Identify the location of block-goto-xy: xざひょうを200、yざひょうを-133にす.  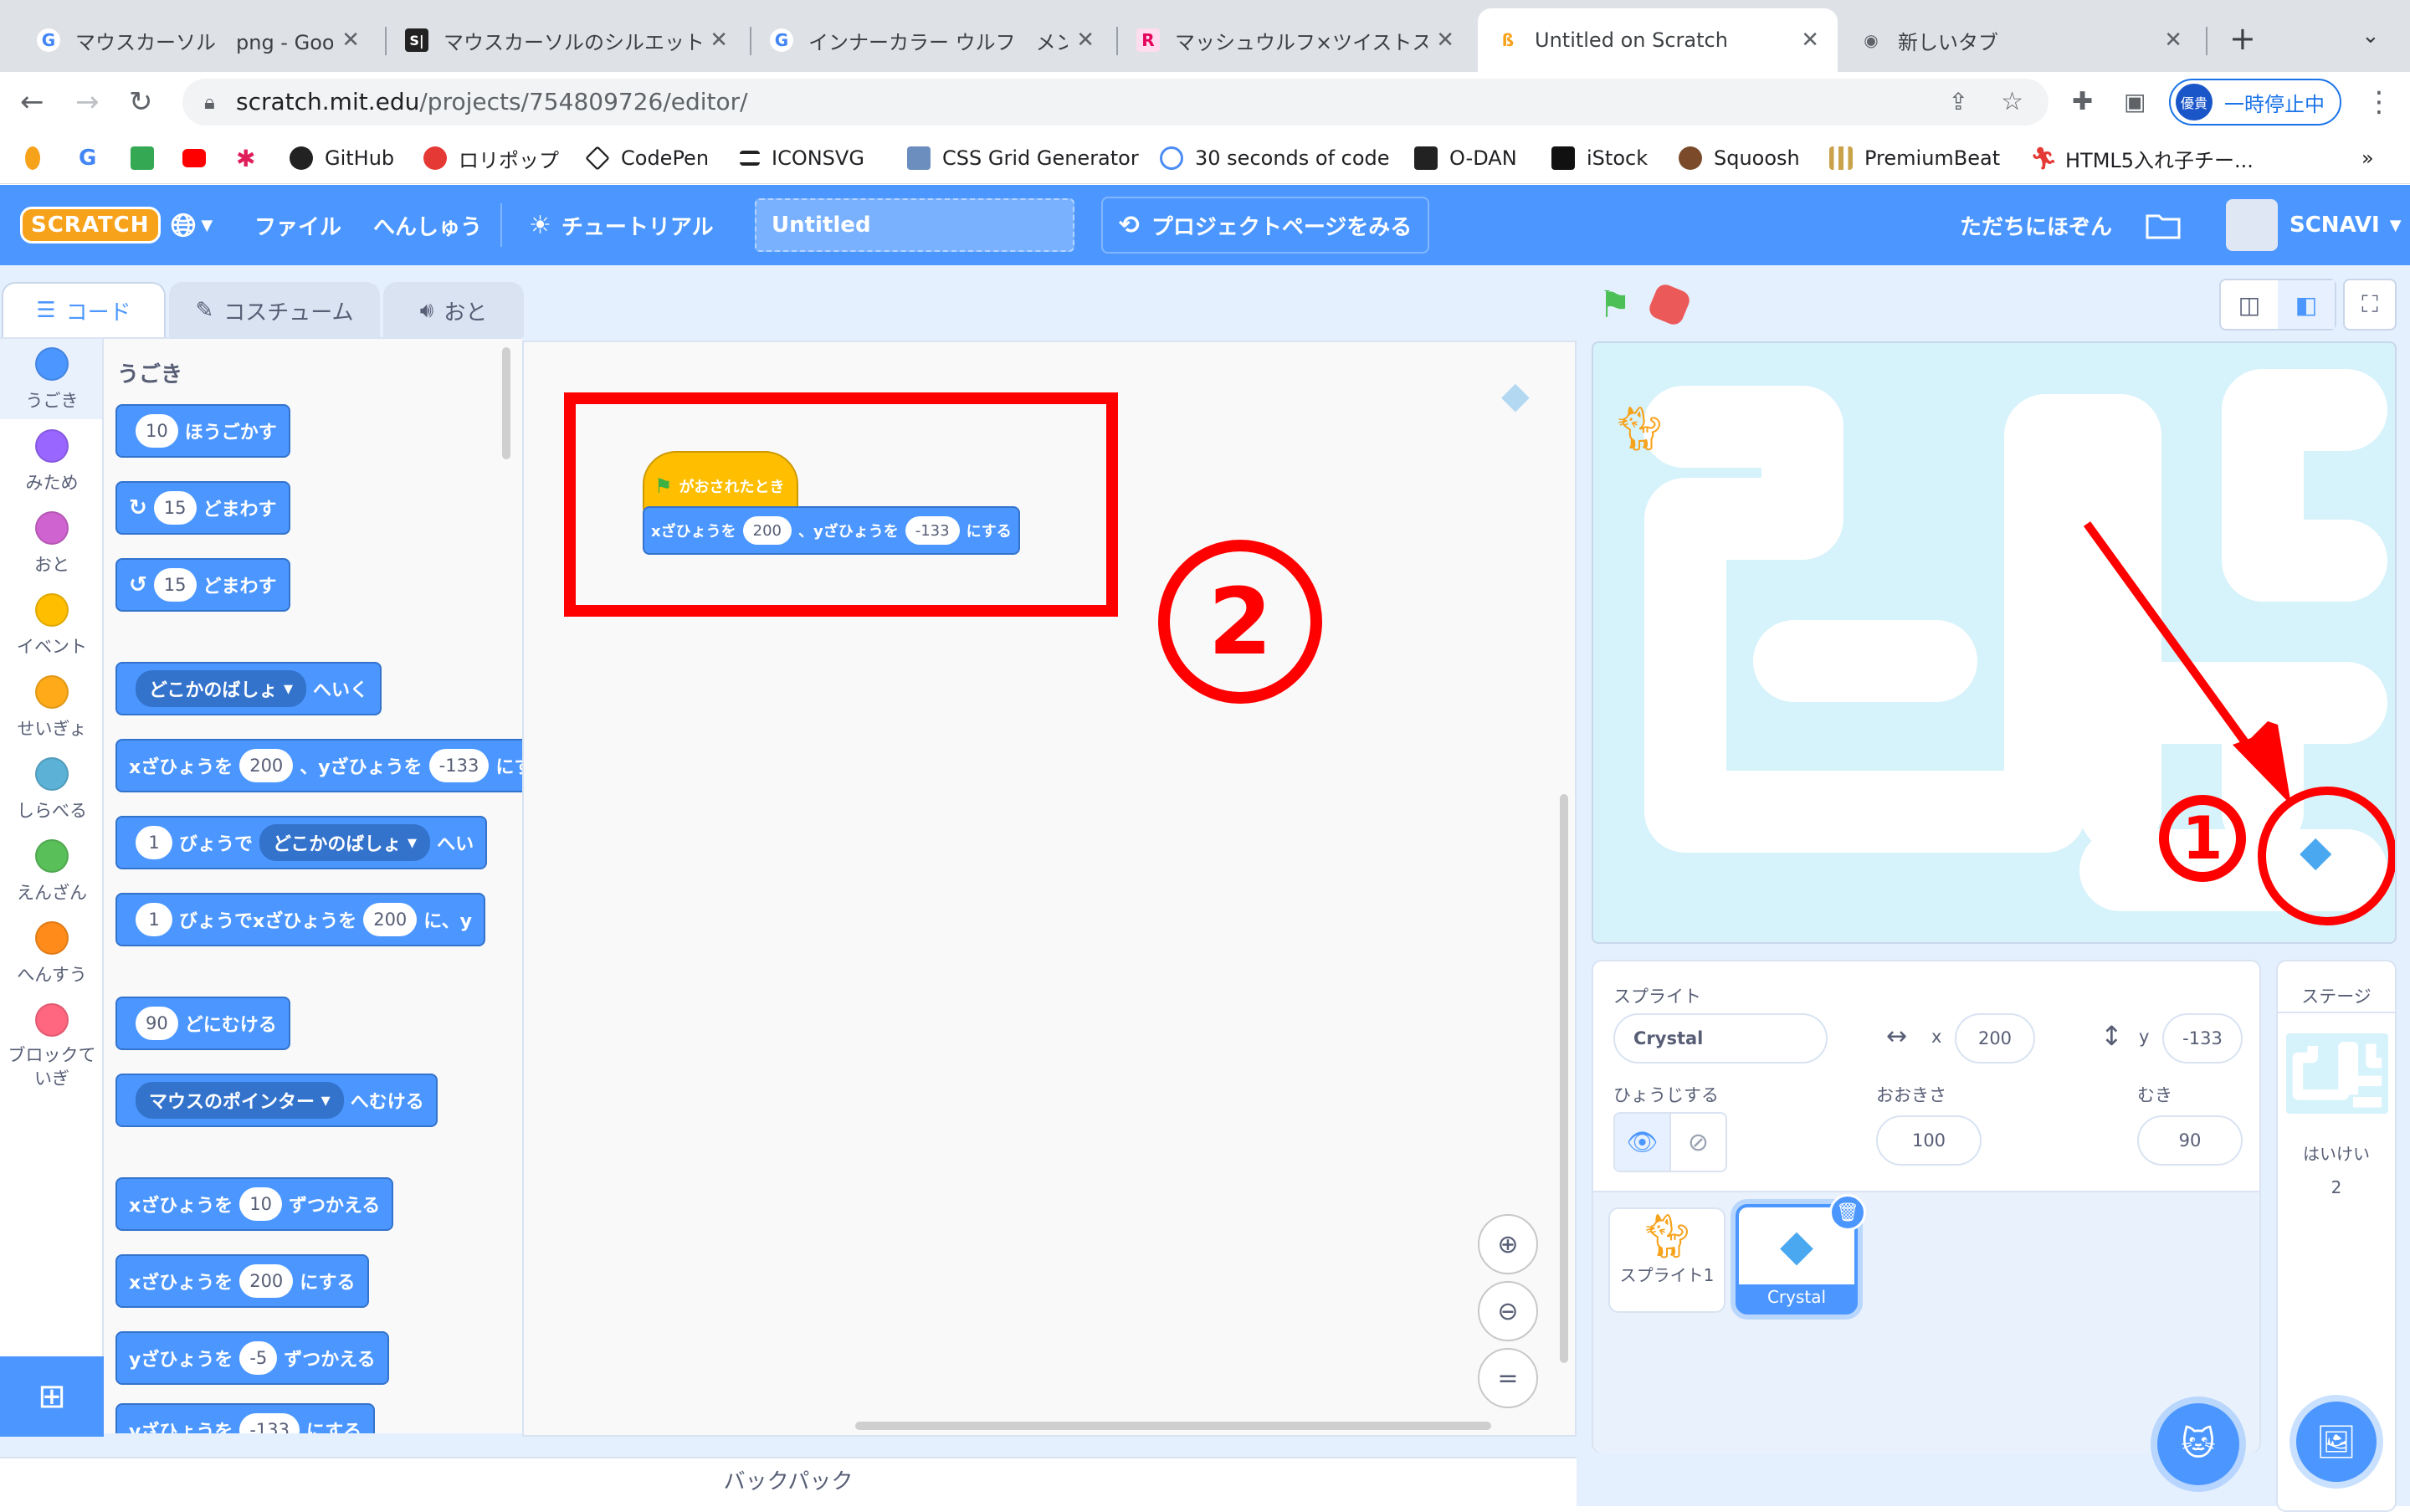
(318, 765).